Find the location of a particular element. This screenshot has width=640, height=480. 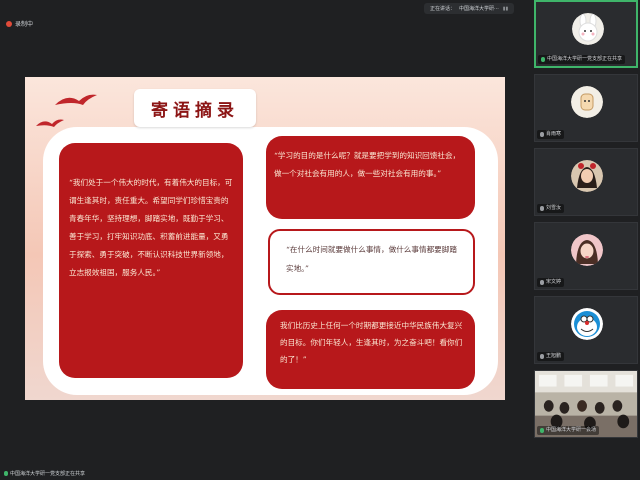

participant-name-tag: 中国海洋大学研一会场 is located at coordinates (568, 430).